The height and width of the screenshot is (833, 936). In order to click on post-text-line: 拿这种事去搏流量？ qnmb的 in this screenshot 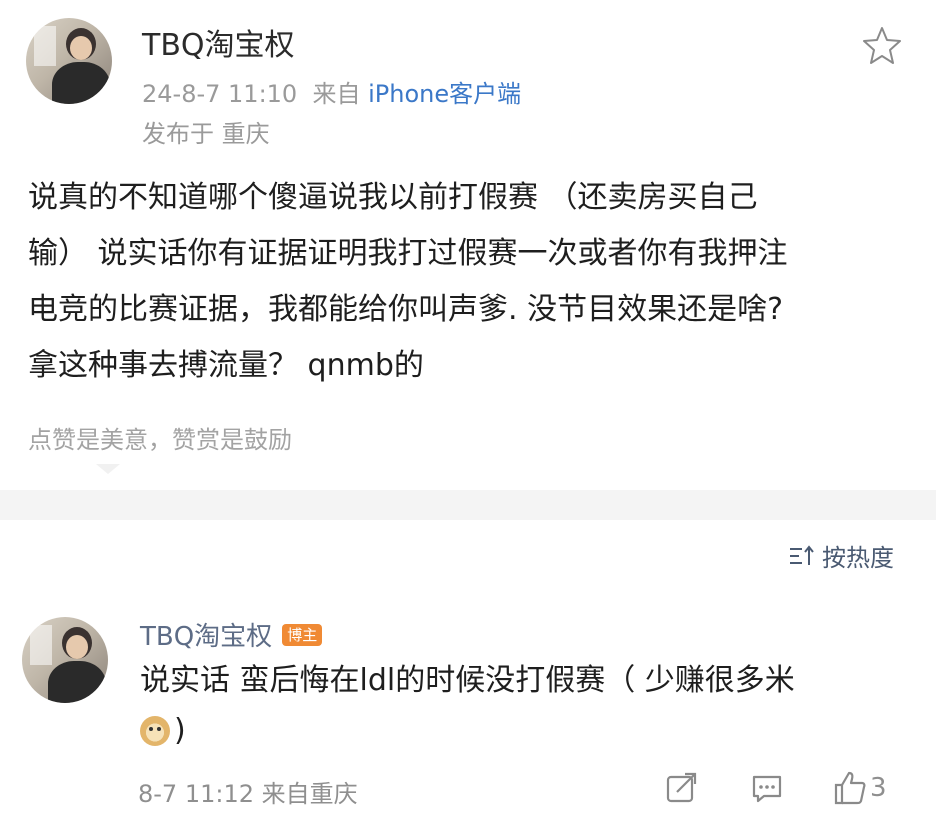, I will do `click(226, 365)`.